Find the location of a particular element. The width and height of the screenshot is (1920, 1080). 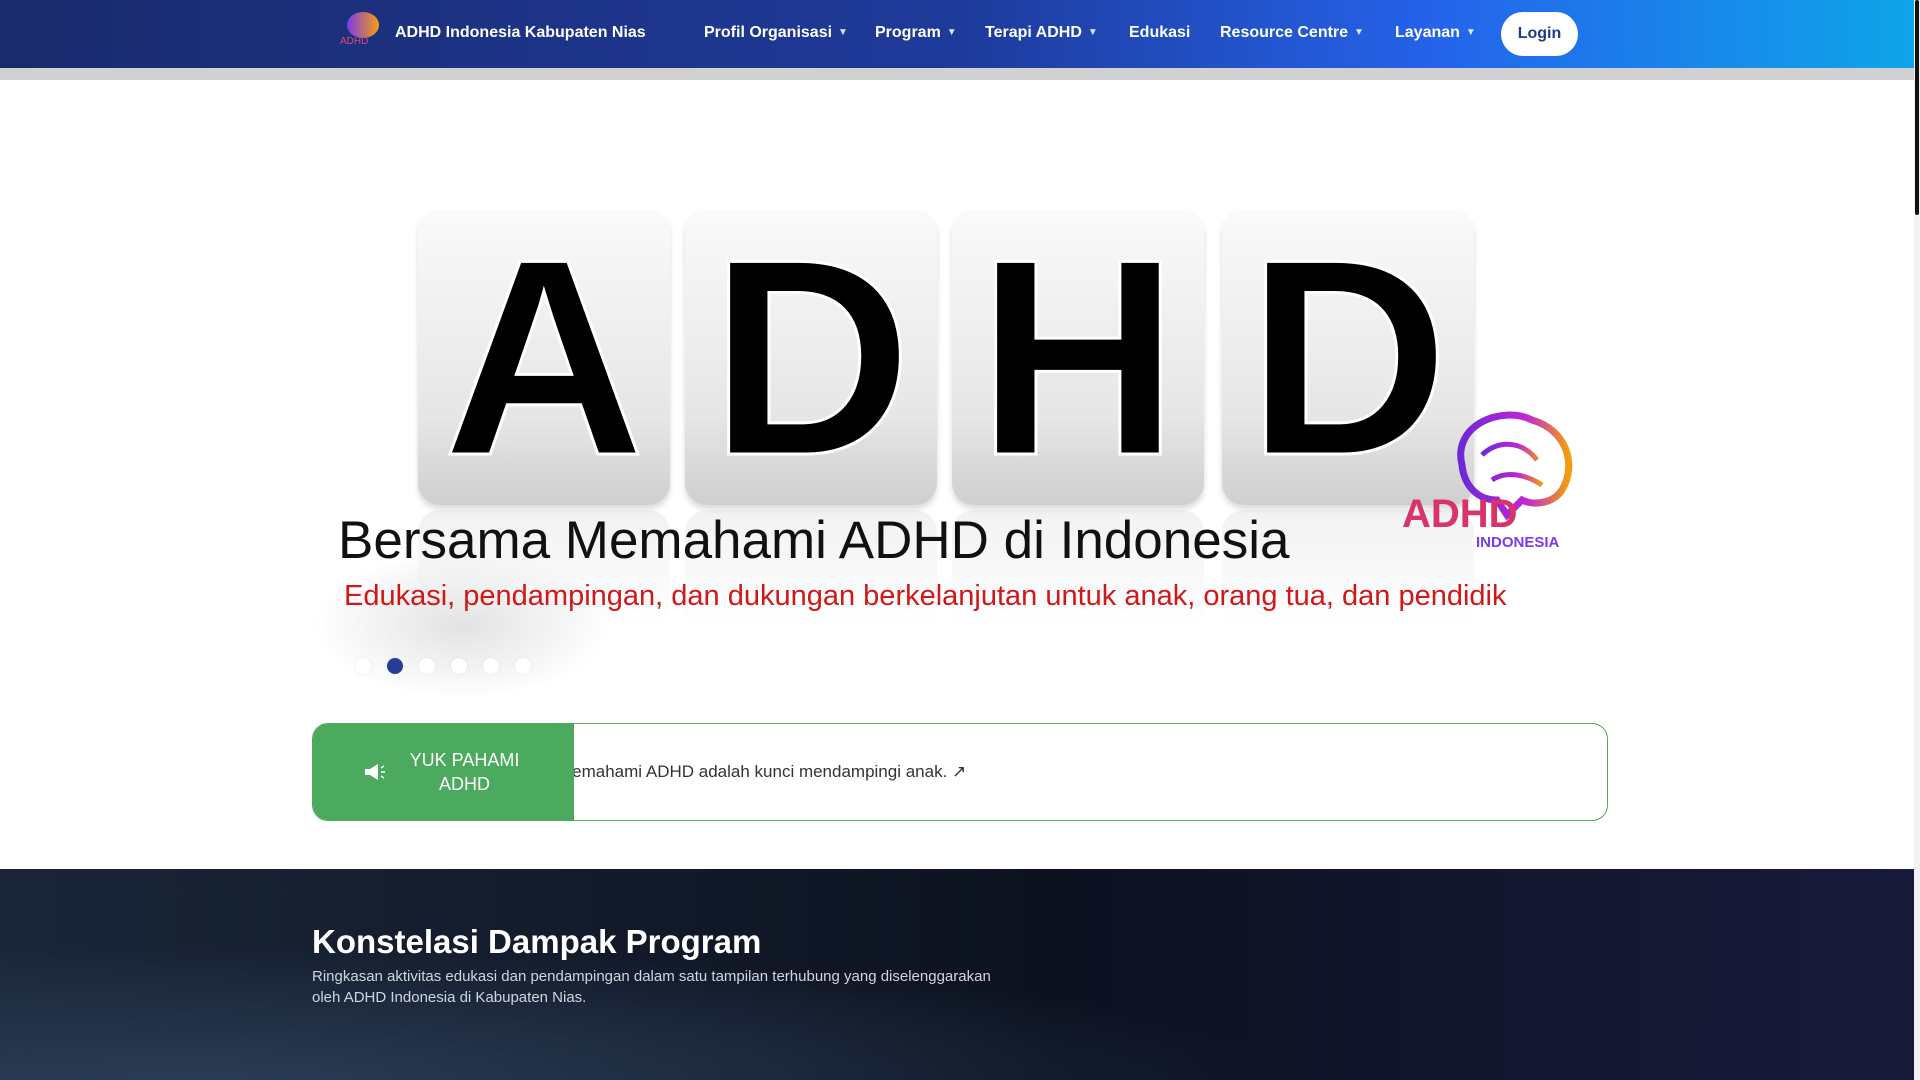

nav-label: Terapi ADHD is located at coordinates (1033, 32).